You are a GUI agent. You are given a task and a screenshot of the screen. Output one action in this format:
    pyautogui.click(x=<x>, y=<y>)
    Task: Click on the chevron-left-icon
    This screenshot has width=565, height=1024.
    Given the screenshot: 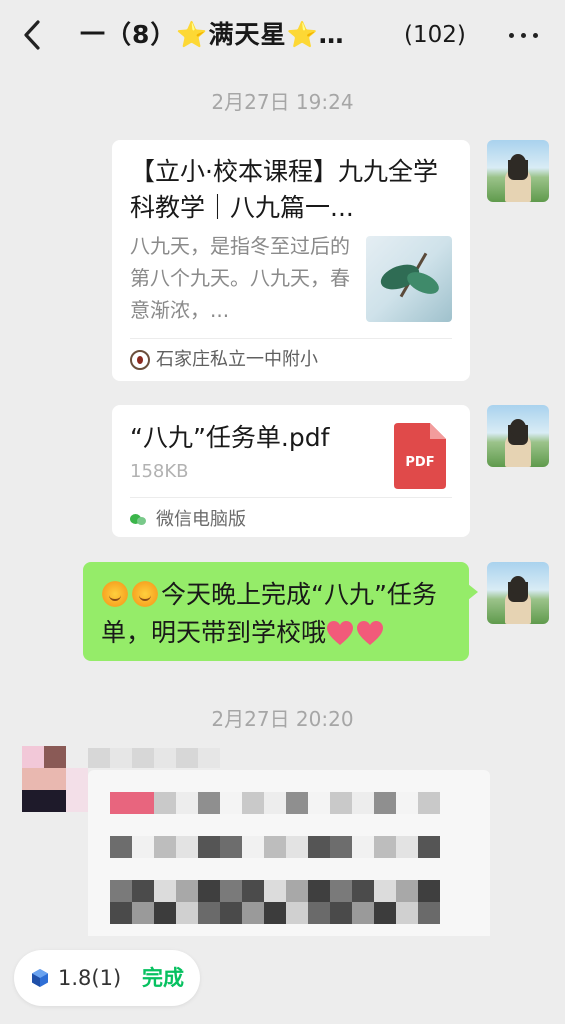 What is the action you would take?
    pyautogui.click(x=32, y=35)
    